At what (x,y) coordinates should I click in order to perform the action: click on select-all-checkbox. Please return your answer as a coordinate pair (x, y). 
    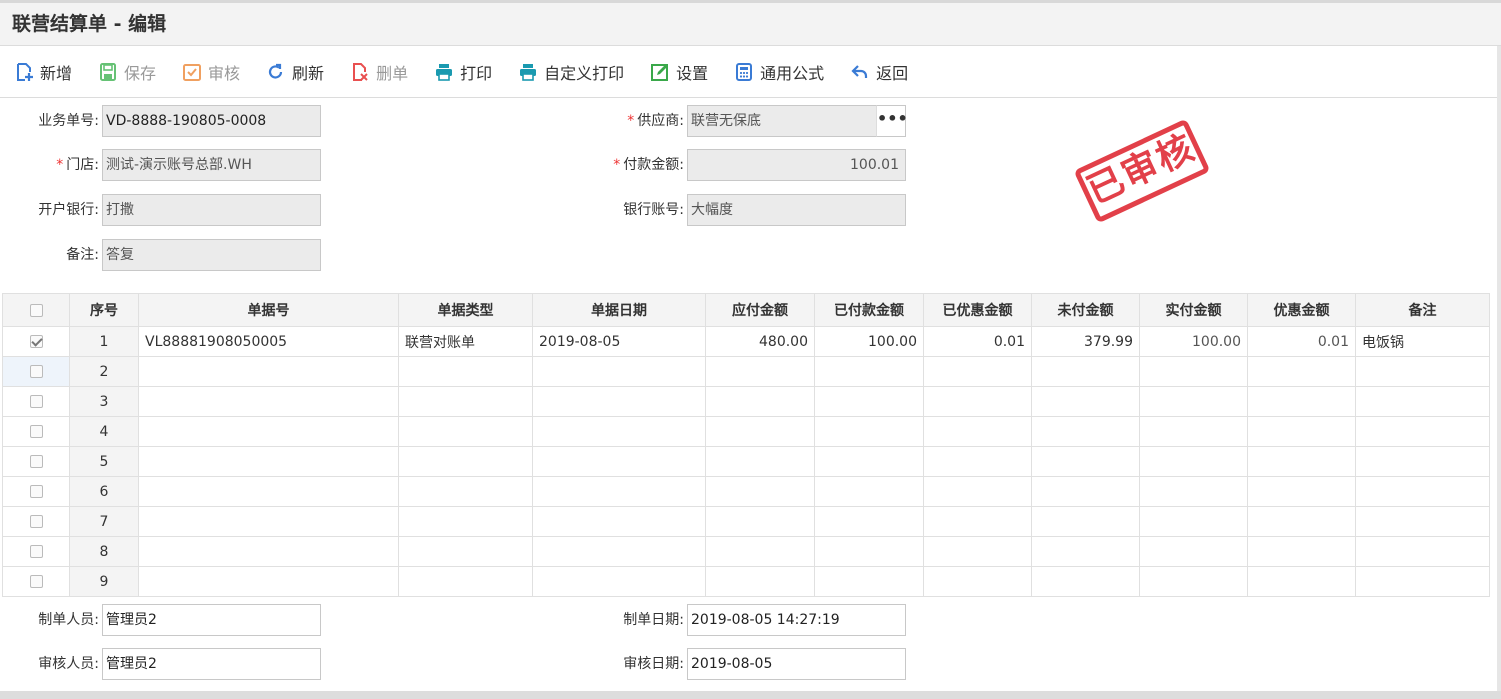
    Looking at the image, I should click on (36, 310).